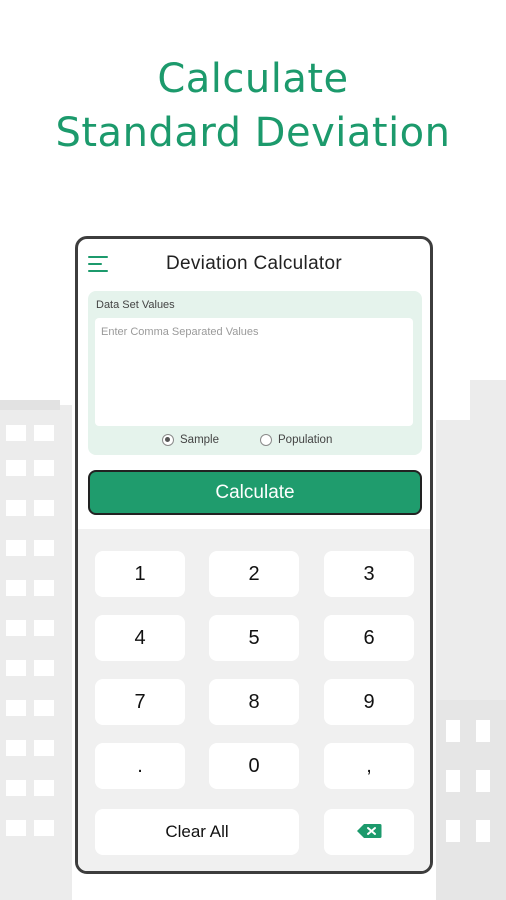 Image resolution: width=506 pixels, height=900 pixels. I want to click on key-0: 0, so click(254, 766).